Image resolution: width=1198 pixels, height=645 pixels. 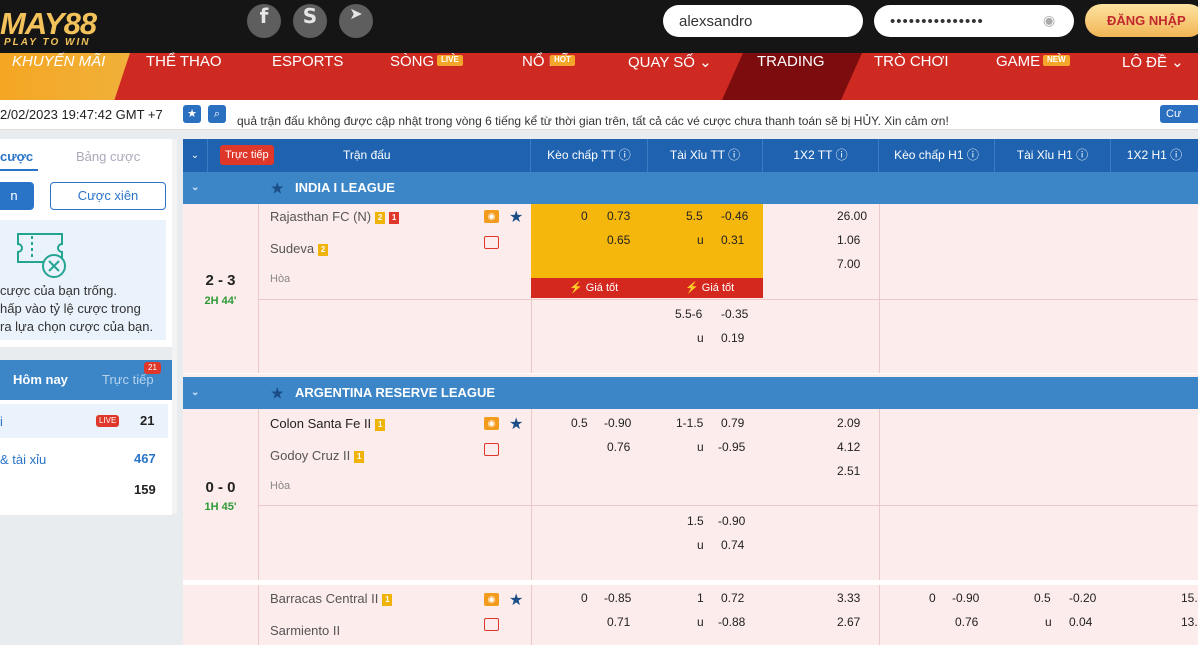 What do you see at coordinates (310, 21) in the screenshot?
I see `skype-icon: S` at bounding box center [310, 21].